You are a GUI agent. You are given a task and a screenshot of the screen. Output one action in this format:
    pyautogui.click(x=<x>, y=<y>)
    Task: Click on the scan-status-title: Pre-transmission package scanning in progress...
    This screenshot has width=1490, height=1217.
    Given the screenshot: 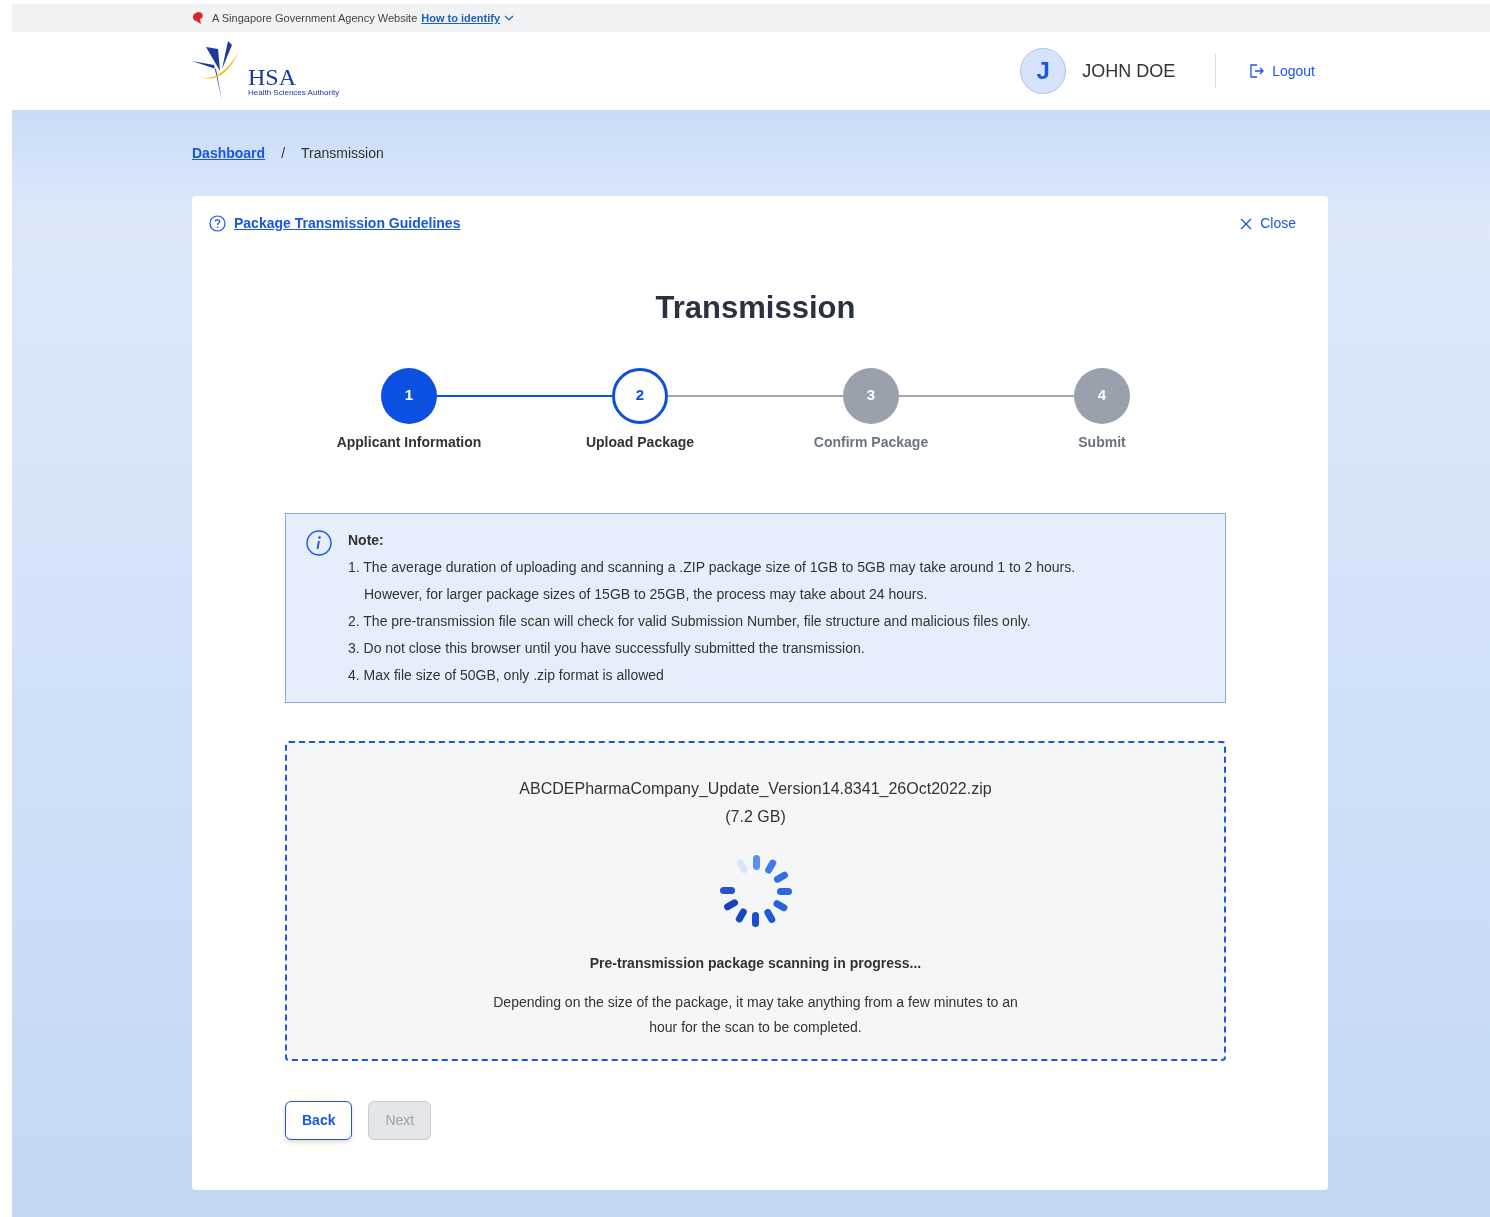 What is the action you would take?
    pyautogui.click(x=755, y=963)
    